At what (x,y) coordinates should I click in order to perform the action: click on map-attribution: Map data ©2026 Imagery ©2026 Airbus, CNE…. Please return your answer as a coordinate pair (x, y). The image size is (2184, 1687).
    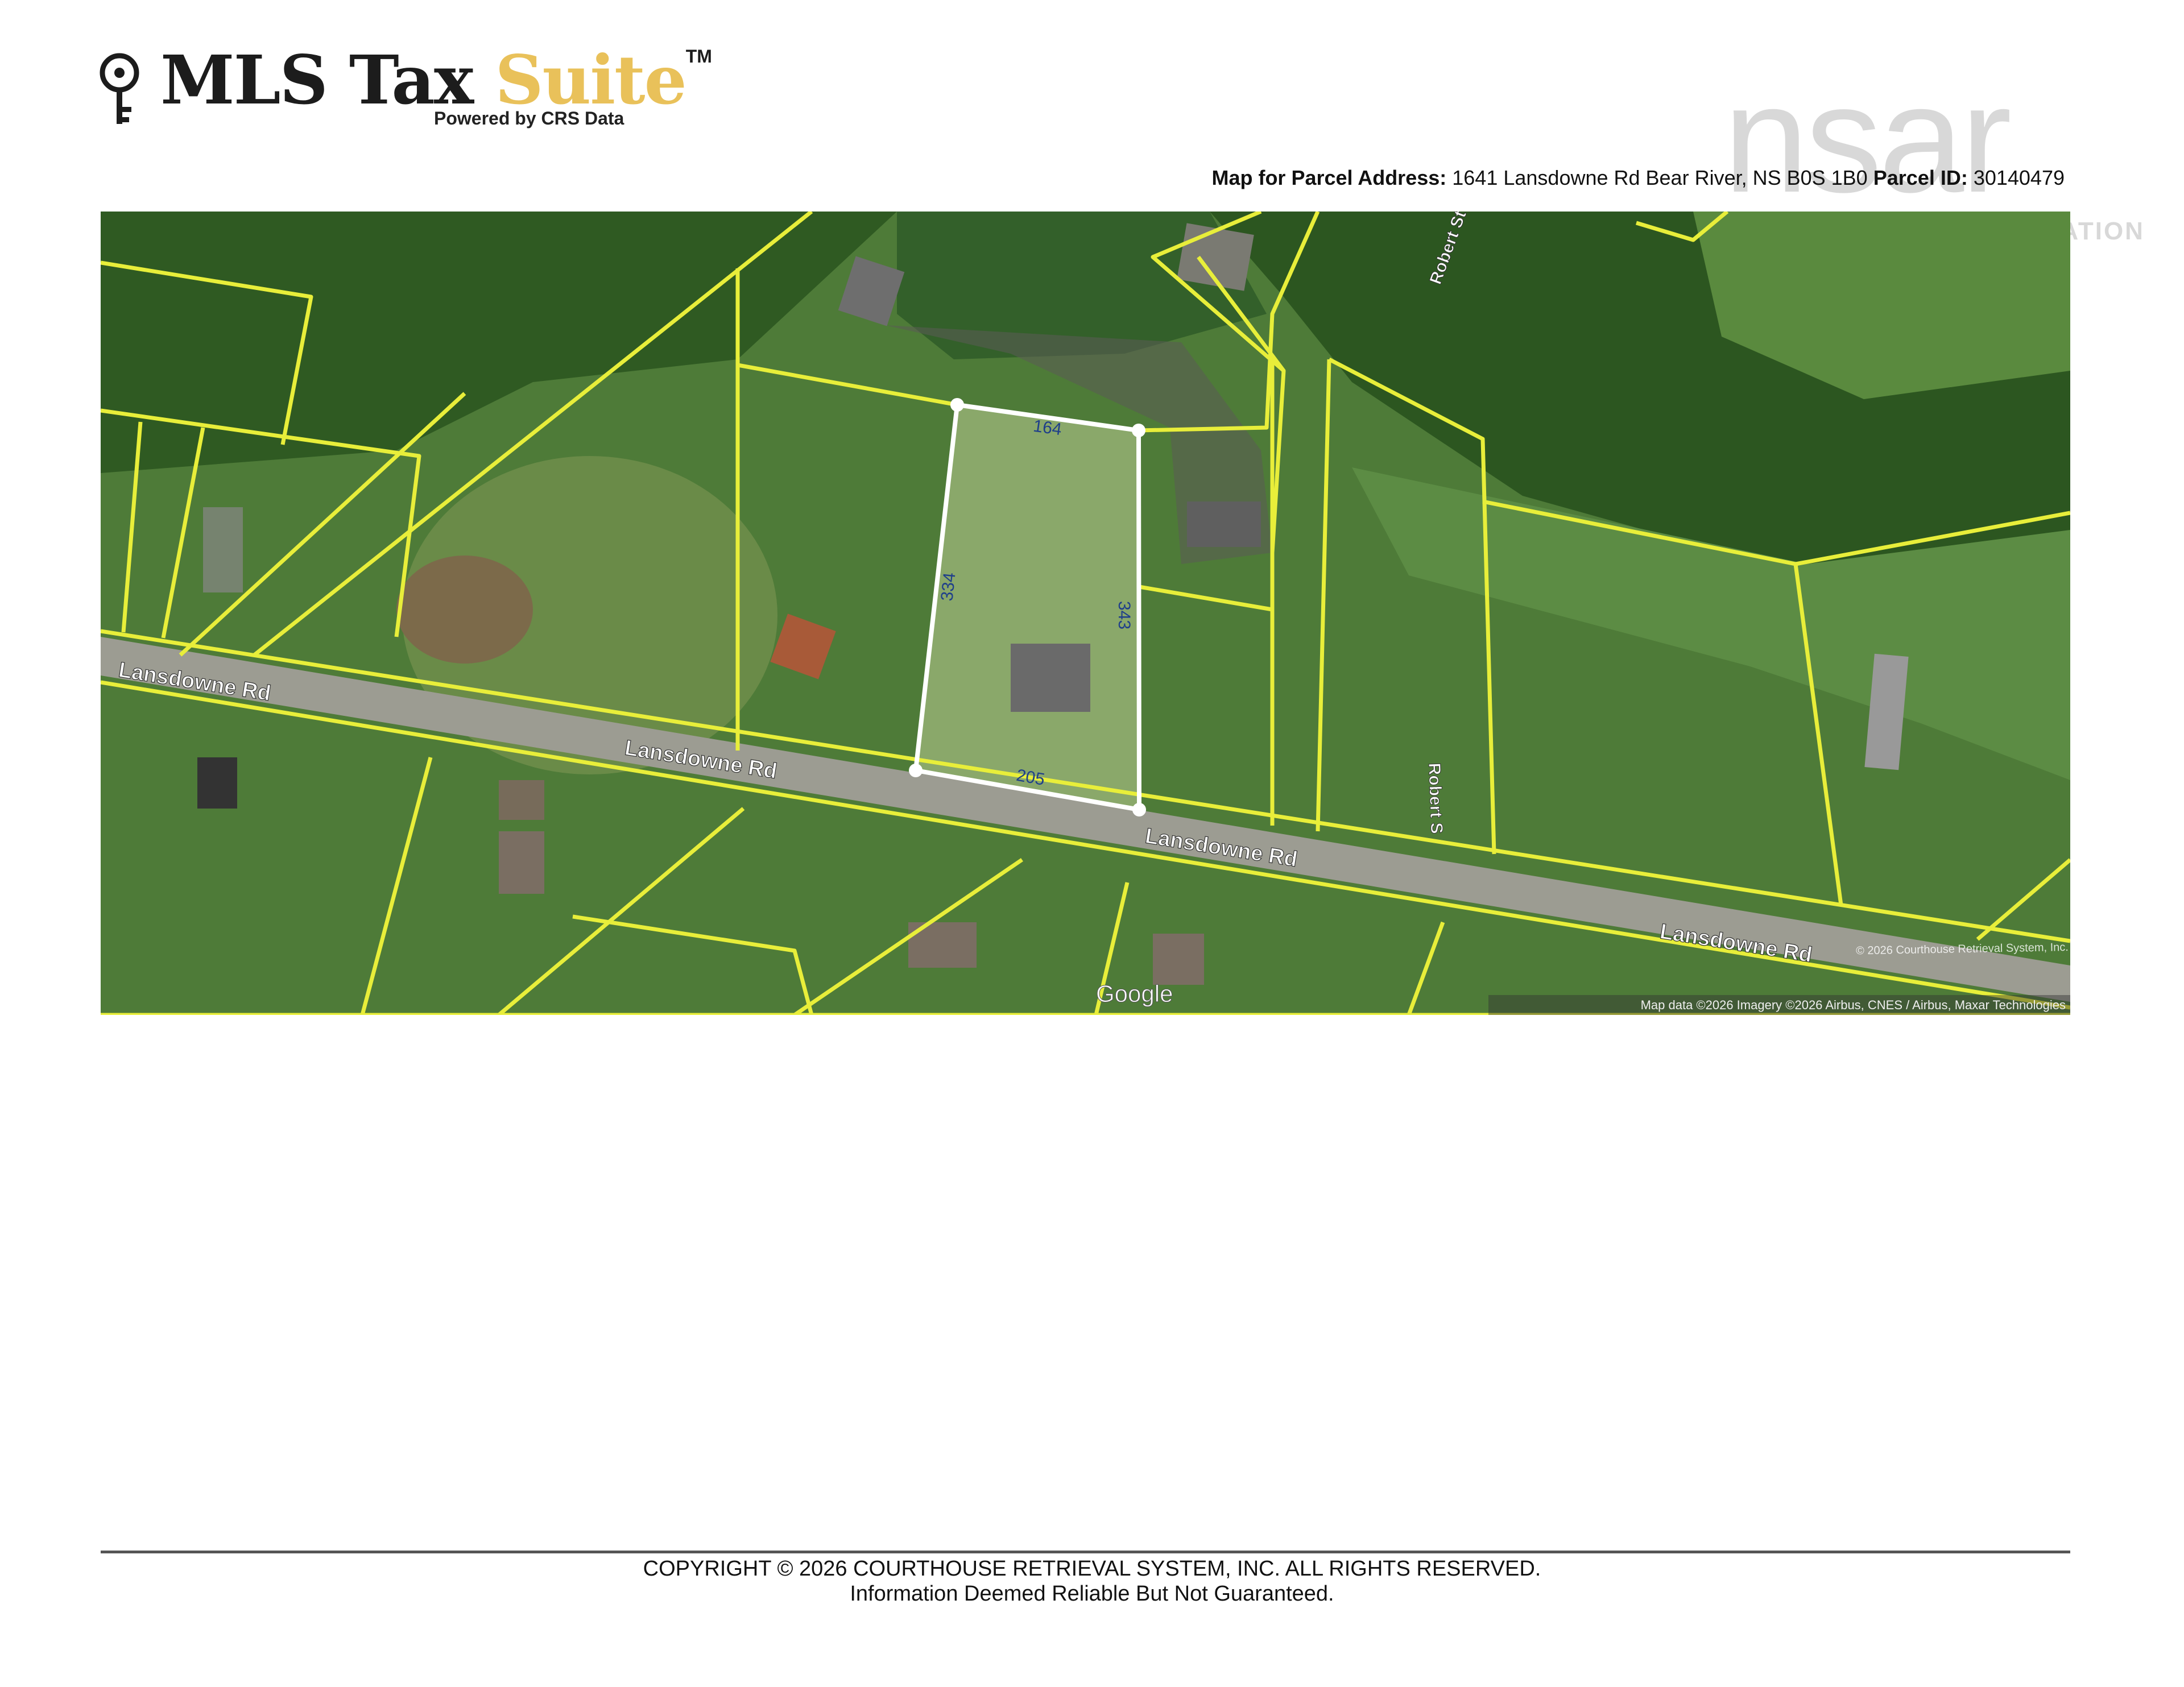
    Looking at the image, I should click on (1853, 1005).